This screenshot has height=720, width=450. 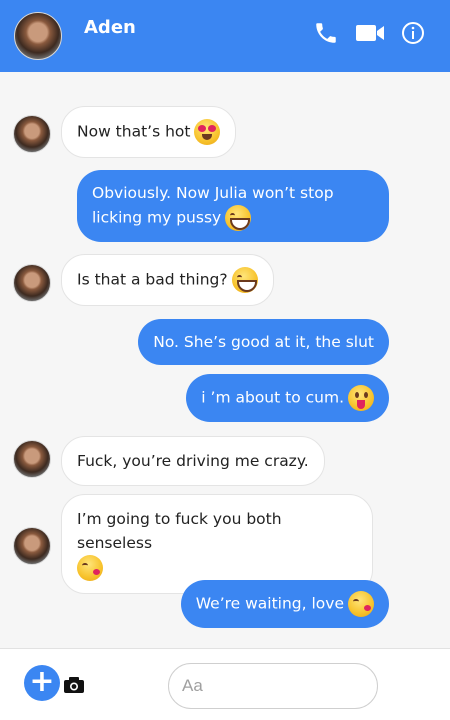 I want to click on message-text: Is that a bad thing?, so click(x=152, y=279).